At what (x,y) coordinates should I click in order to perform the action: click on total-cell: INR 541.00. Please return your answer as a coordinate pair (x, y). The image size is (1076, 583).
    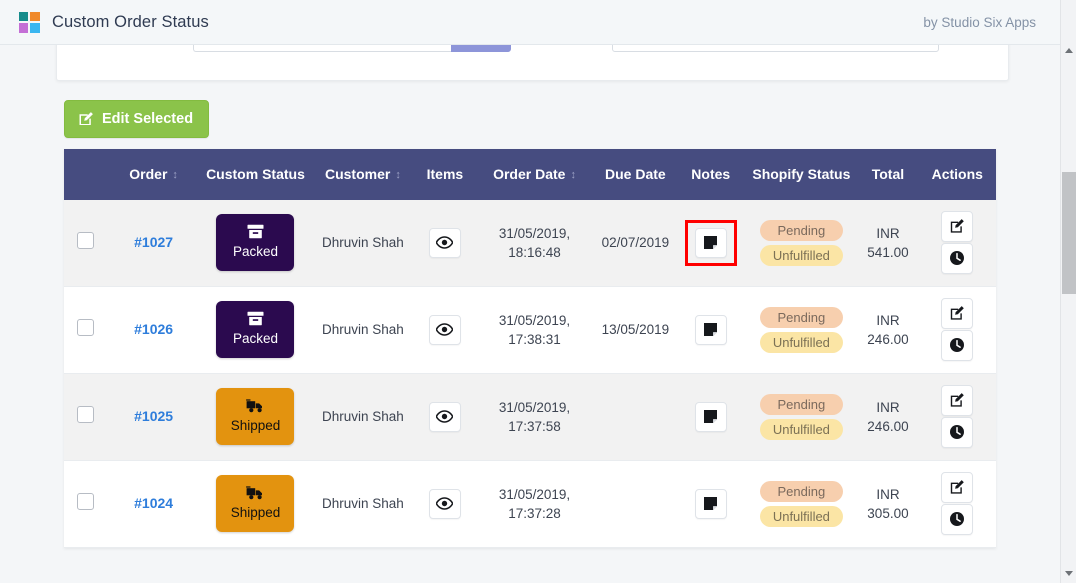
    Looking at the image, I should click on (888, 243).